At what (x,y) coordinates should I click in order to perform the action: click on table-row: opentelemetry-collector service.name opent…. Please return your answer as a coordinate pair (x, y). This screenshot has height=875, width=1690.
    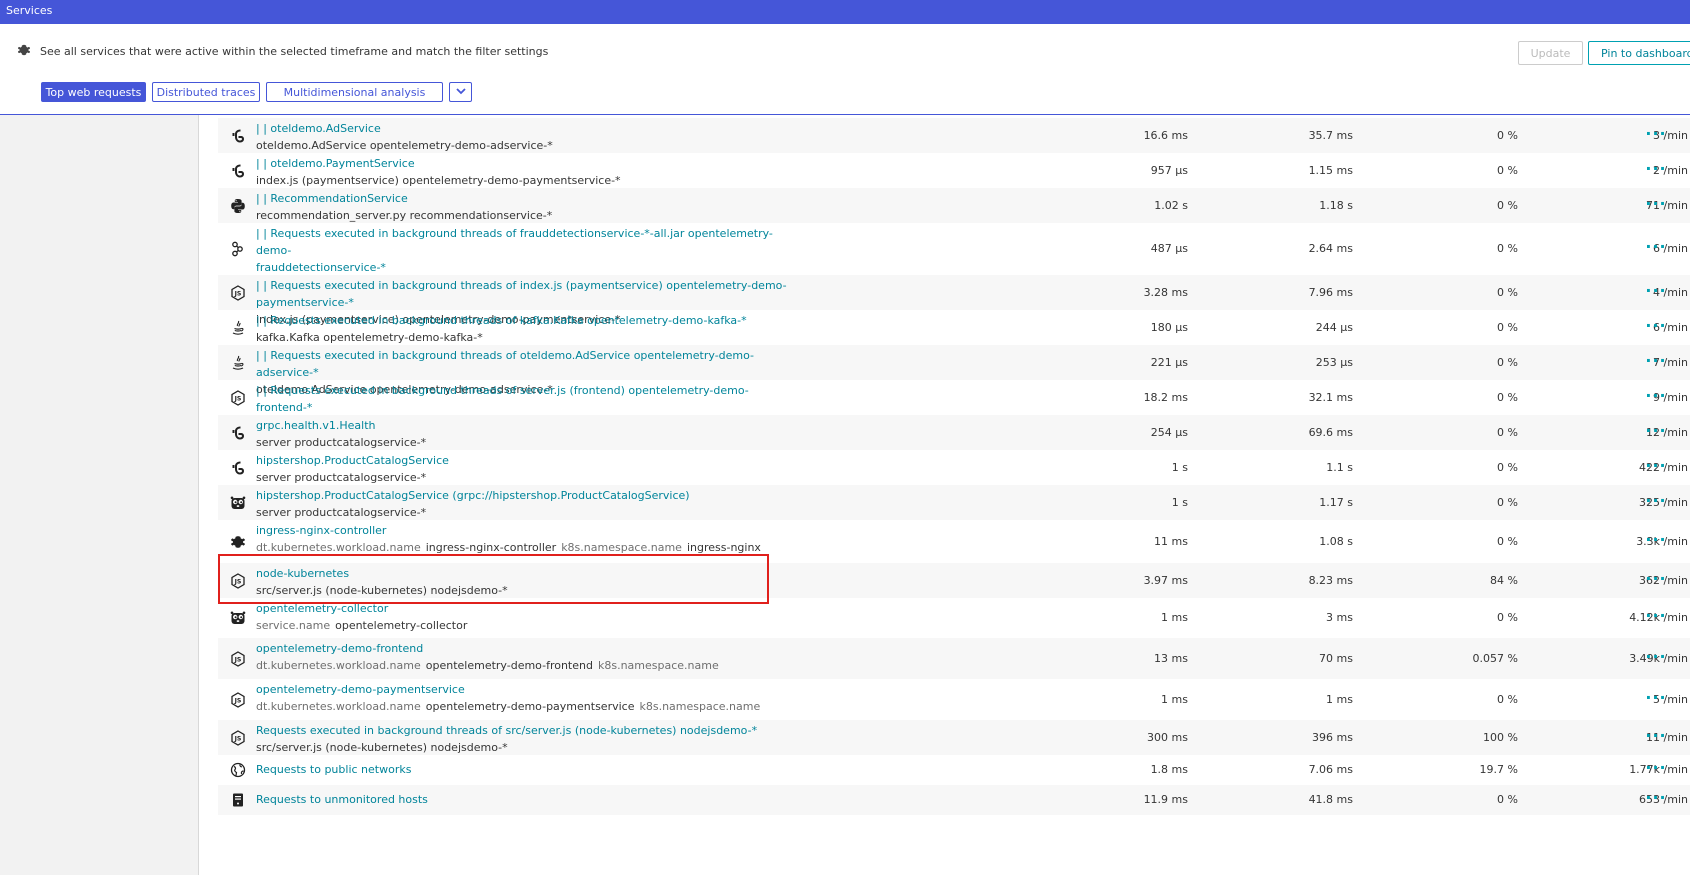
    Looking at the image, I should click on (954, 618).